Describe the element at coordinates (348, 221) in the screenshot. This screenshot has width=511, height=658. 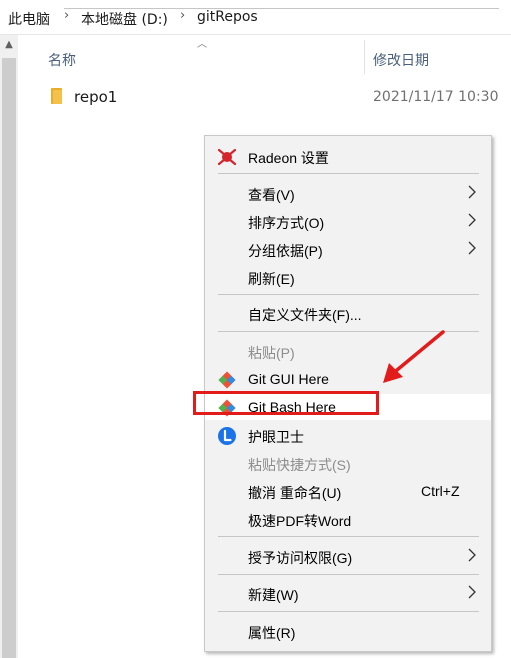
I see `menu-item-sort-by: 排序方式(O)` at that location.